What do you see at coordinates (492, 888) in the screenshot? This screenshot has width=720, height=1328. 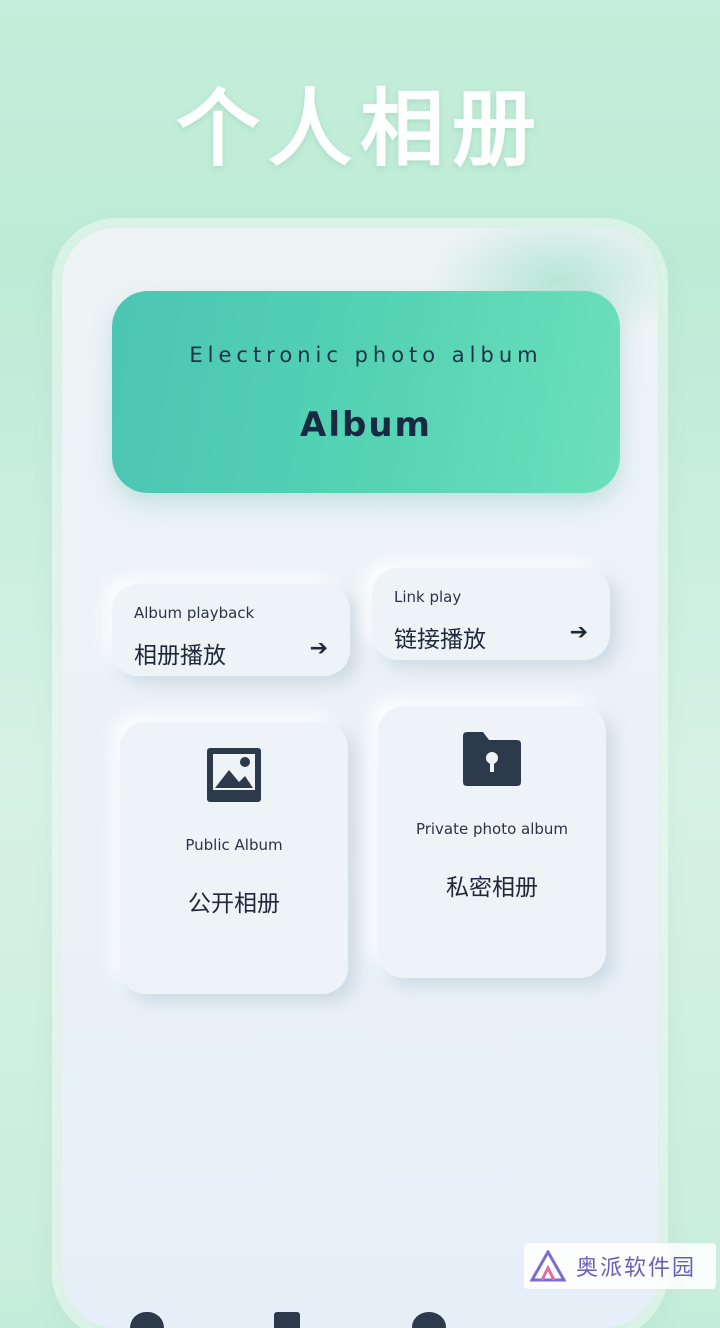 I see `private-album-cn-label: 私密相册` at bounding box center [492, 888].